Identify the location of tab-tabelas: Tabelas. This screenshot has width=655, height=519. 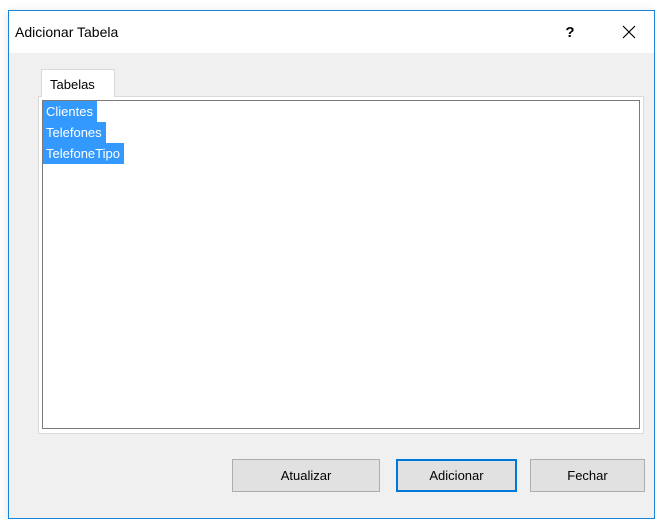
(78, 83).